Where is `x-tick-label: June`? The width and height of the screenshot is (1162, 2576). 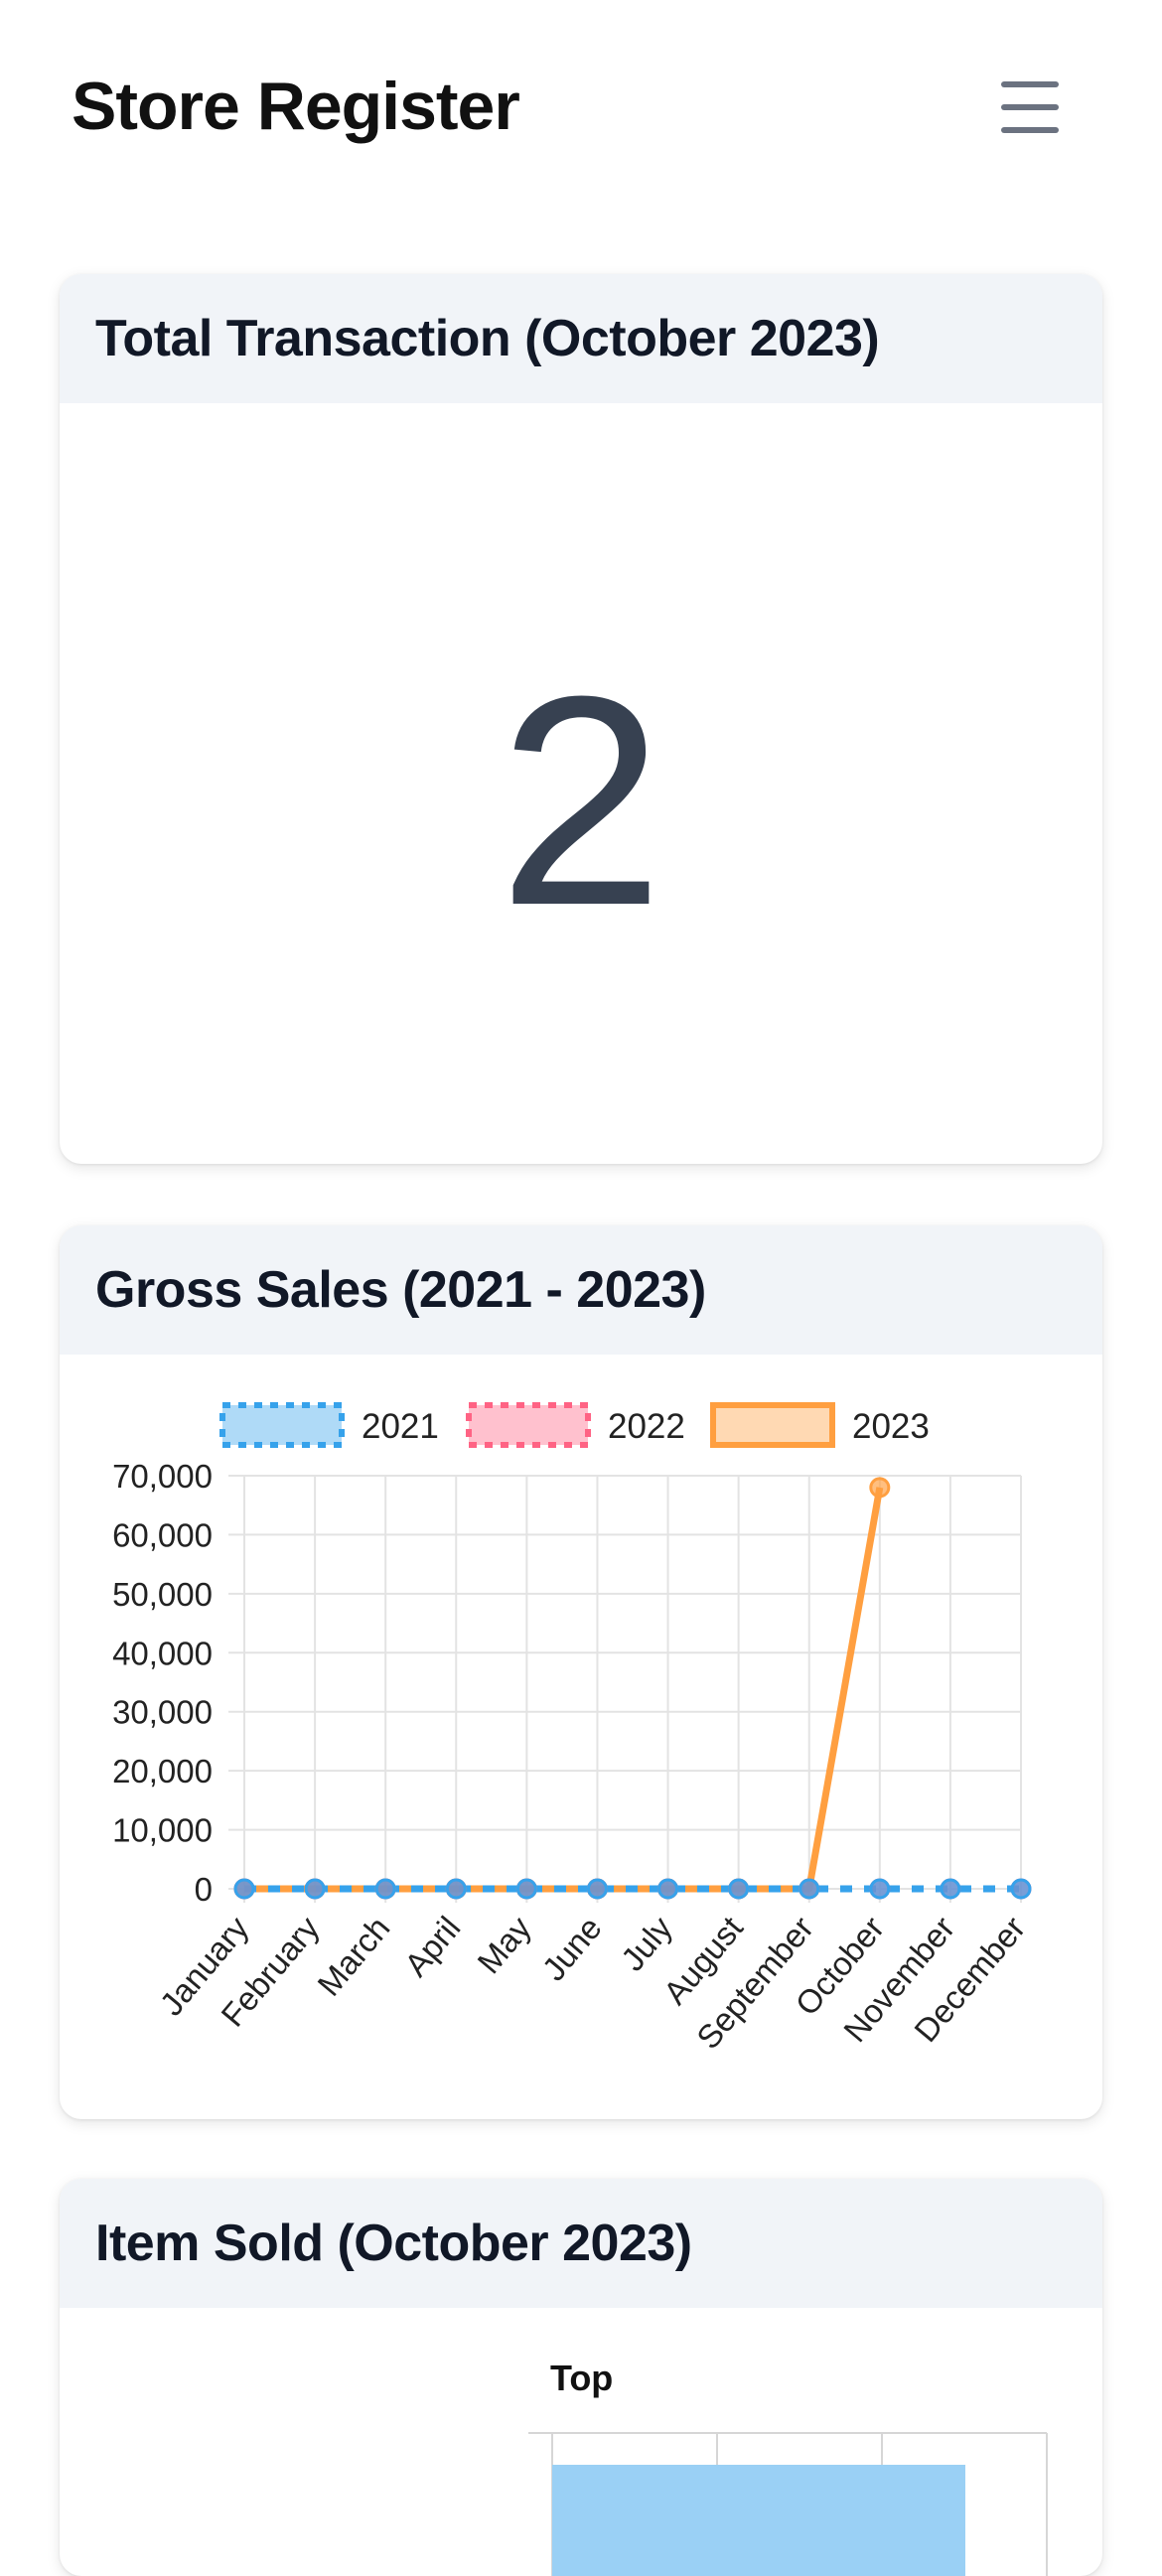 x-tick-label: June is located at coordinates (571, 1949).